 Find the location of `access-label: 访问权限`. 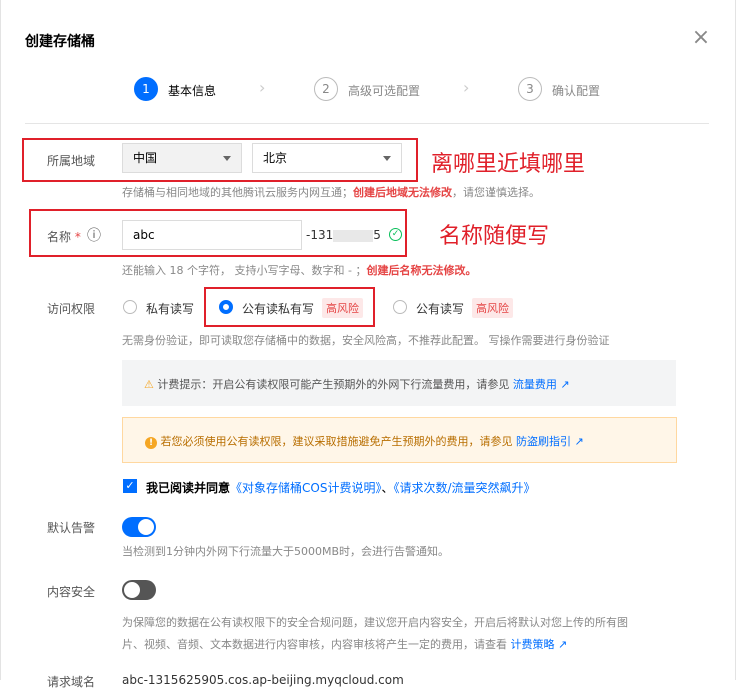

access-label: 访问权限 is located at coordinates (71, 309).